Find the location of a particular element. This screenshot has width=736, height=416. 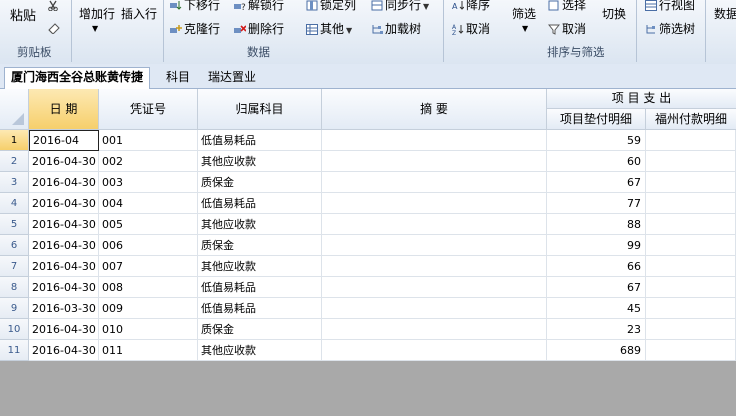

column-header-date: 日 期 is located at coordinates (64, 109).